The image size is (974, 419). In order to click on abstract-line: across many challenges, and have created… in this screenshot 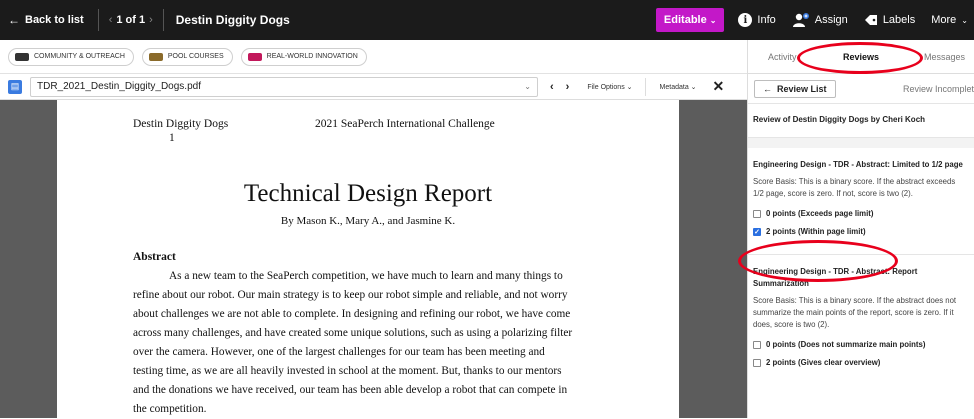, I will do `click(353, 333)`.